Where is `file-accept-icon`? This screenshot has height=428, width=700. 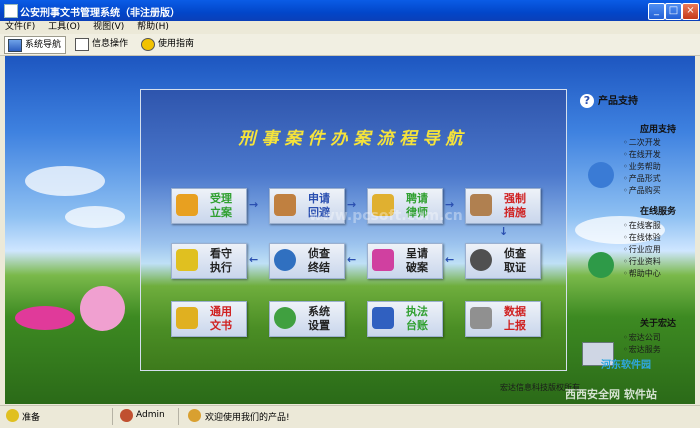 file-accept-icon is located at coordinates (187, 205).